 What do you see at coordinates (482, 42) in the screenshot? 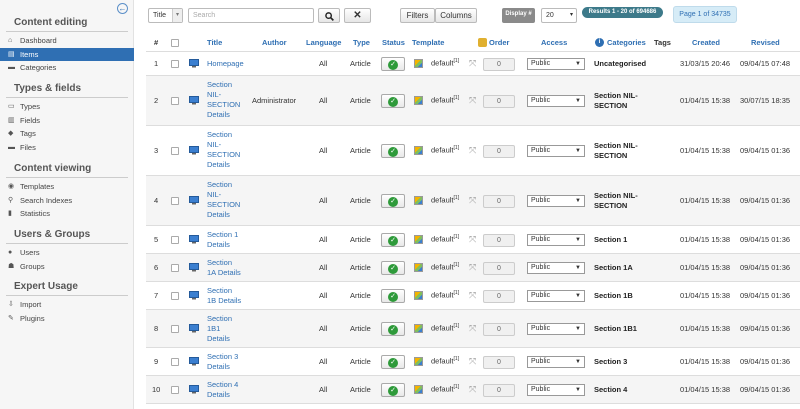
I see `order-save-icon` at bounding box center [482, 42].